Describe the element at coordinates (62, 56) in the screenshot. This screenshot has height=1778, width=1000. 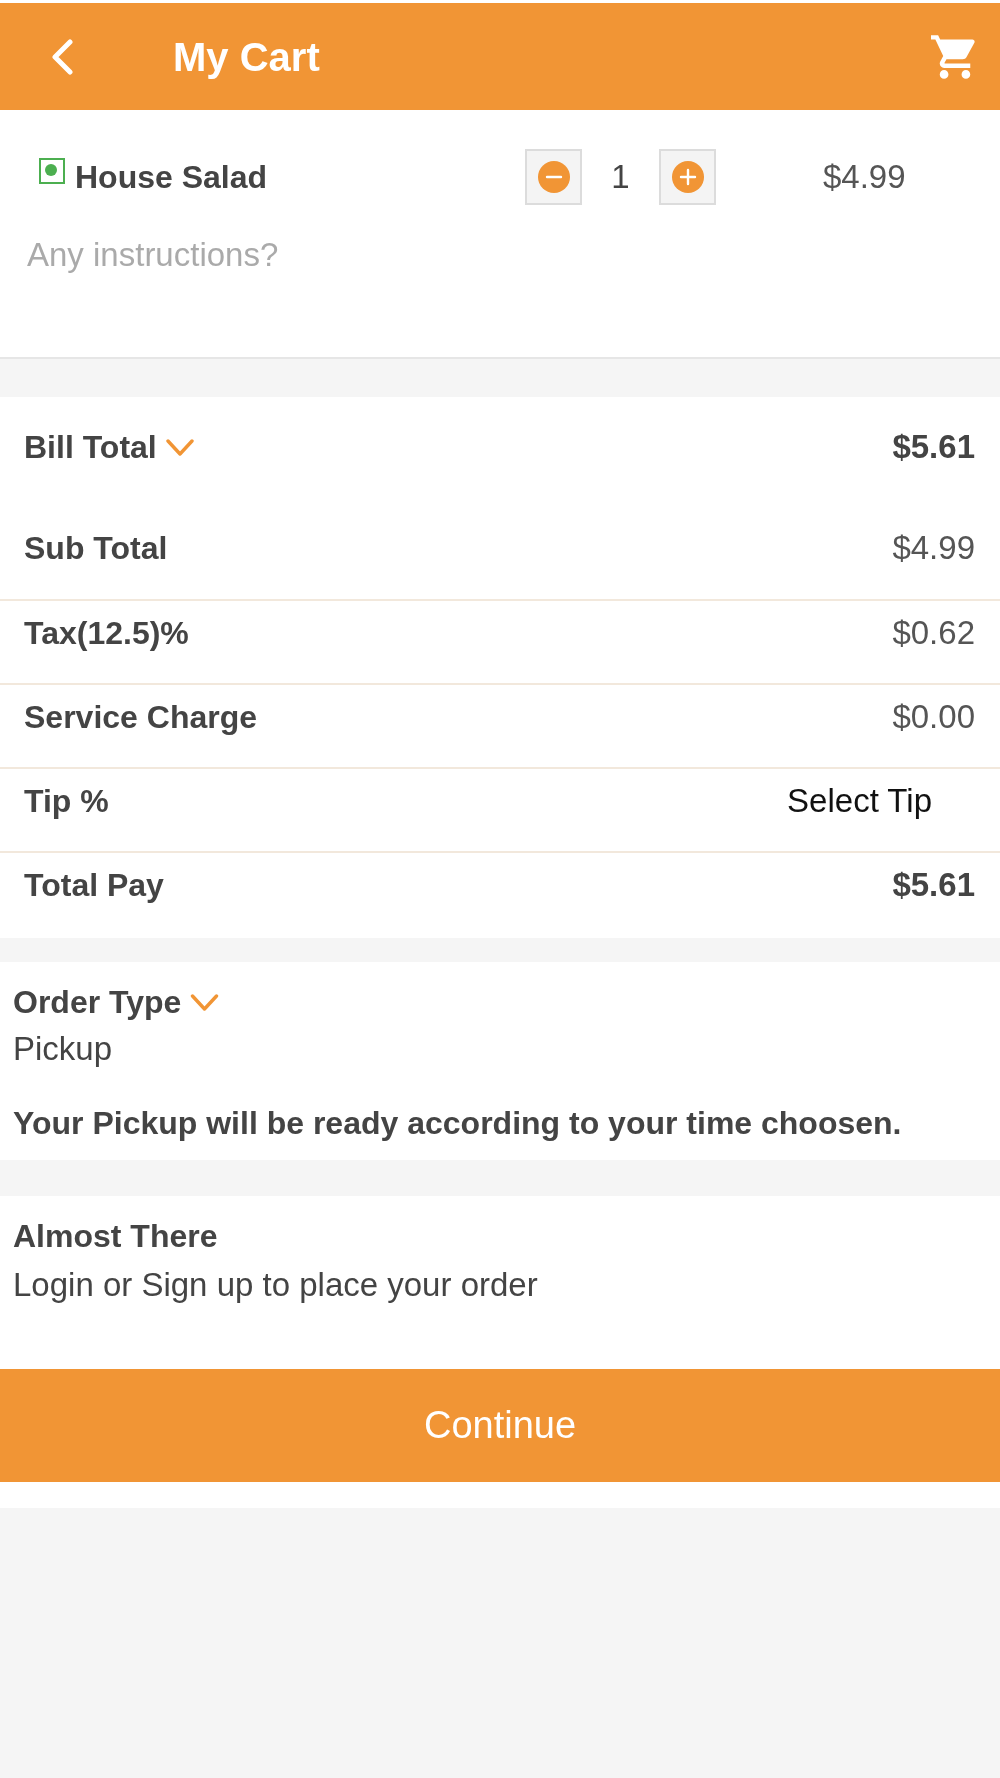
I see `chevron-left-icon` at that location.